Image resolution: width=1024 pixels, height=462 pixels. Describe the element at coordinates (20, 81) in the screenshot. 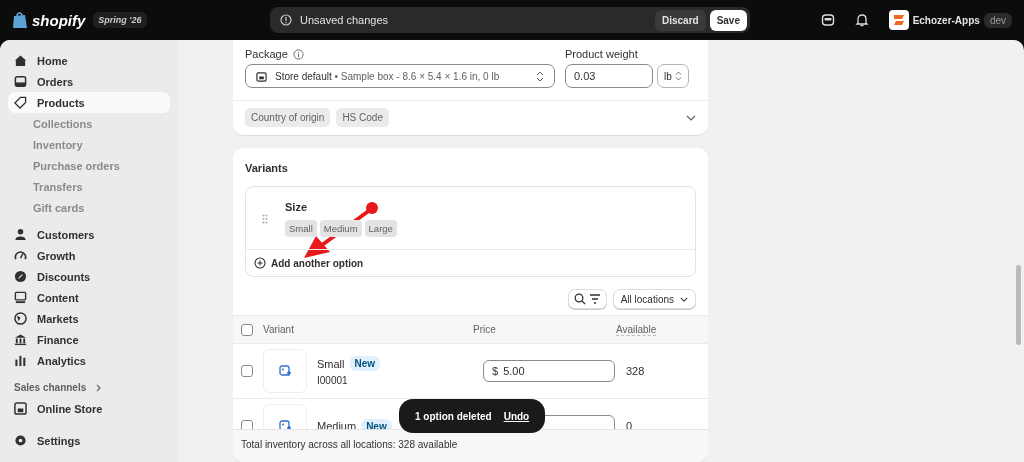

I see `orders-icon` at that location.